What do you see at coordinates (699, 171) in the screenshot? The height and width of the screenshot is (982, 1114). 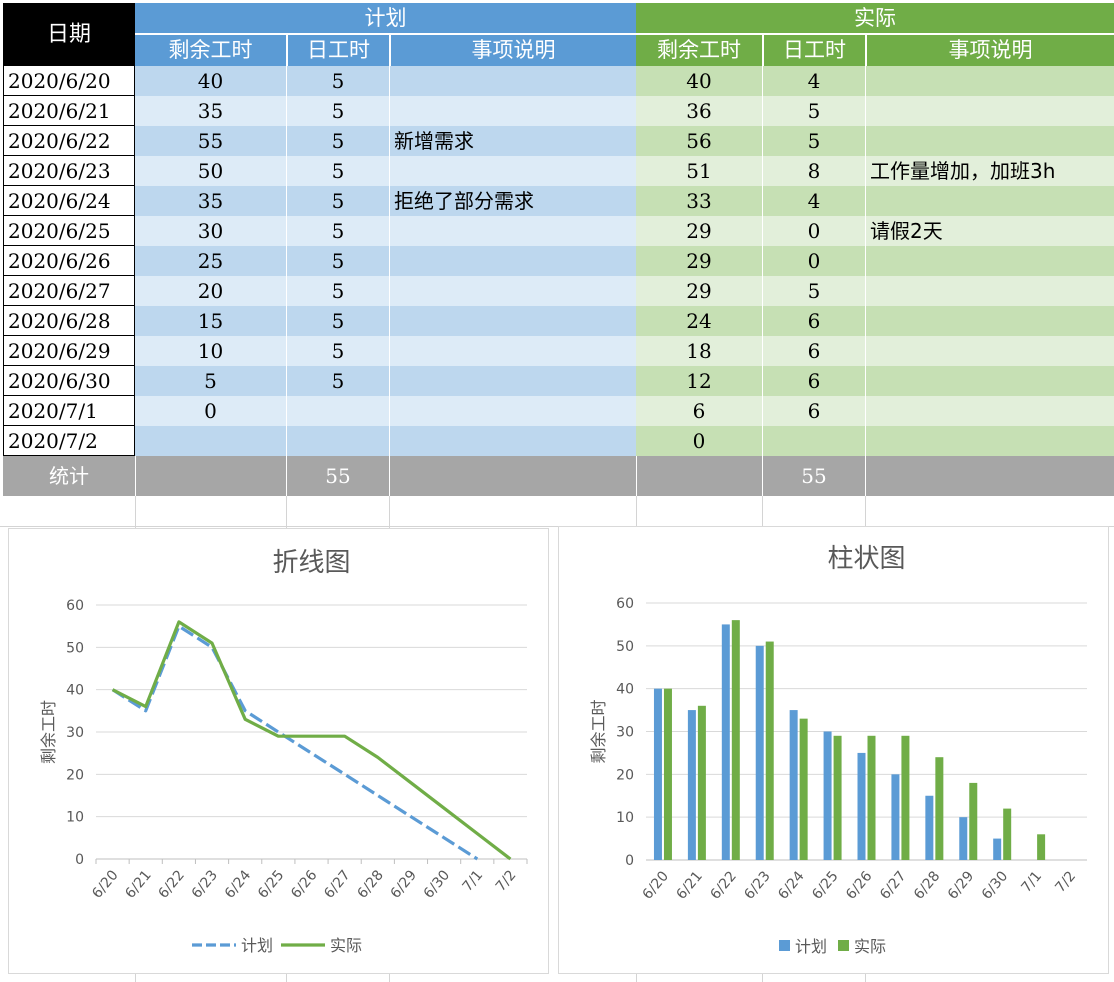 I see `actual-remaining-cell: 51` at bounding box center [699, 171].